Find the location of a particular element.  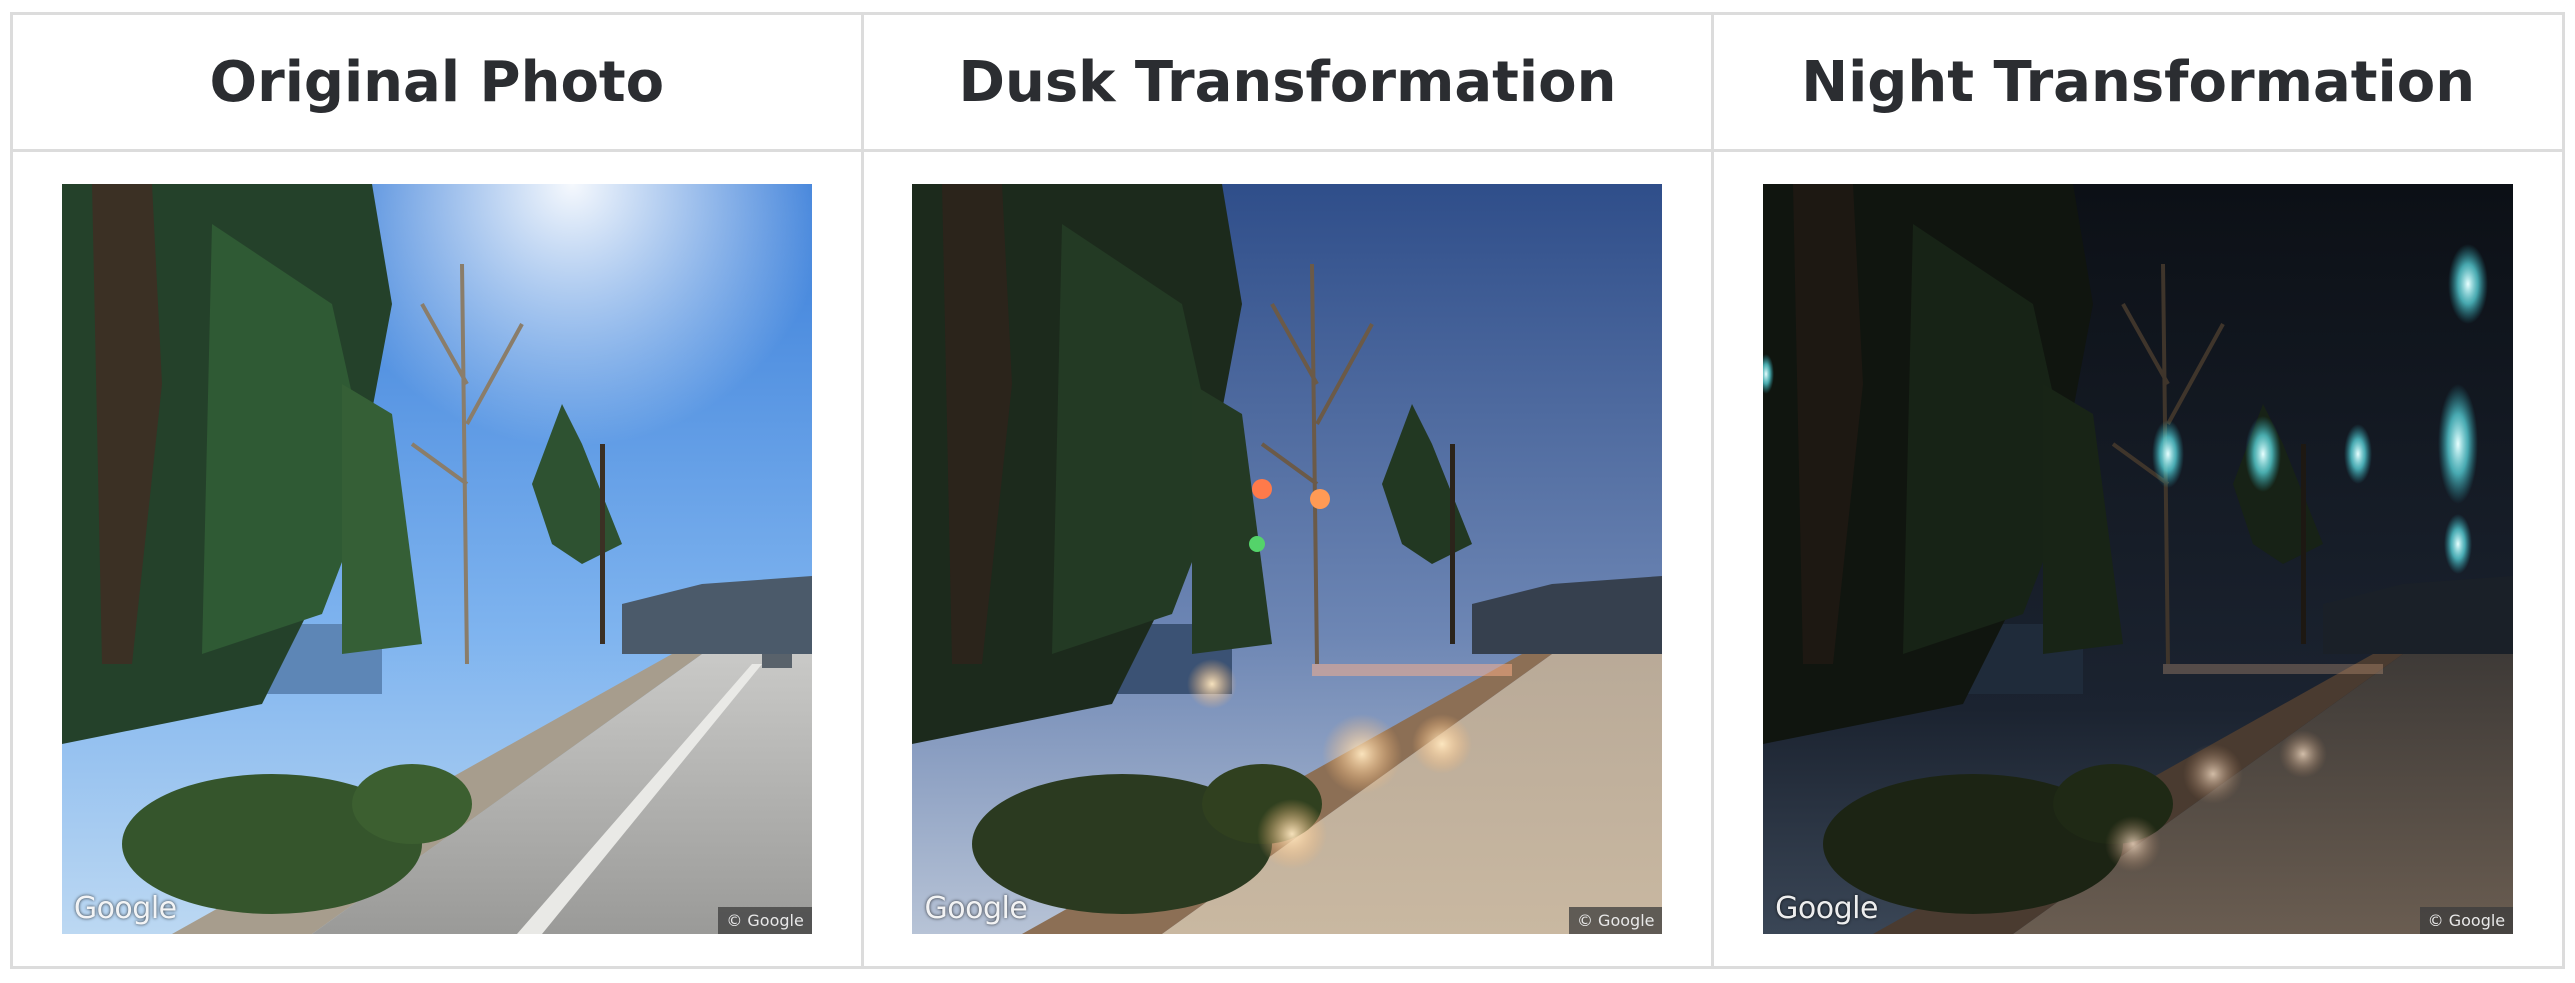

column-title-dusk: Dusk Transformation is located at coordinates (1287, 82).